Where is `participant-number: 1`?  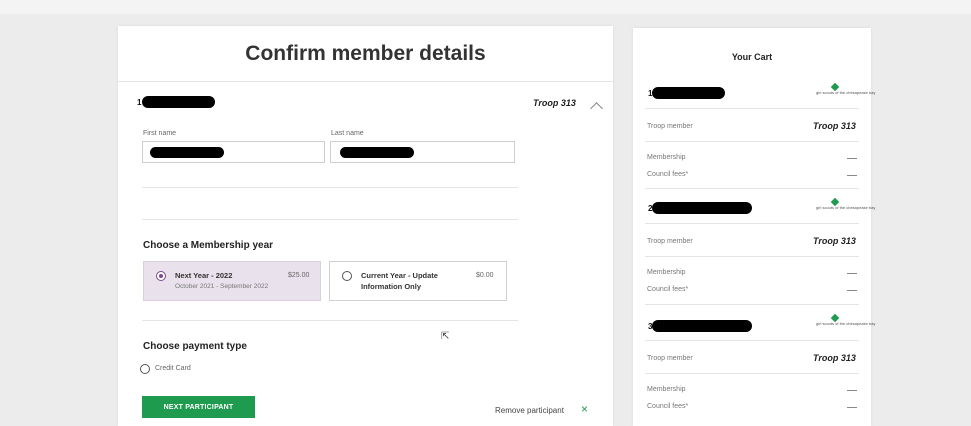
participant-number: 1 is located at coordinates (139, 102).